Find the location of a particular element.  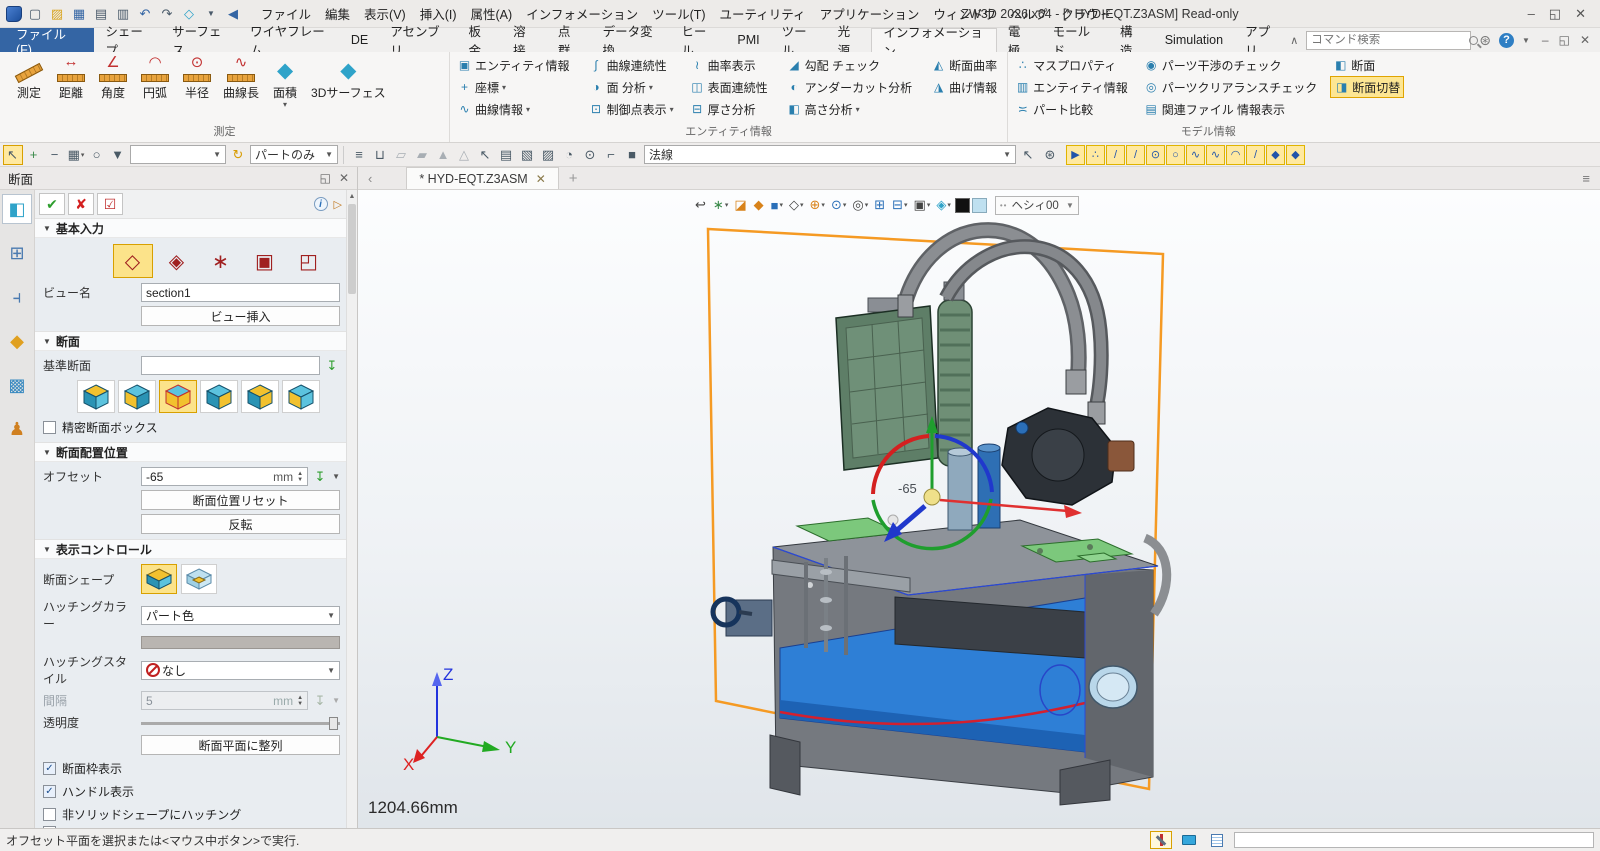

mass-properties-button: ∴ マスプロパティ is located at coordinates (1071, 65).